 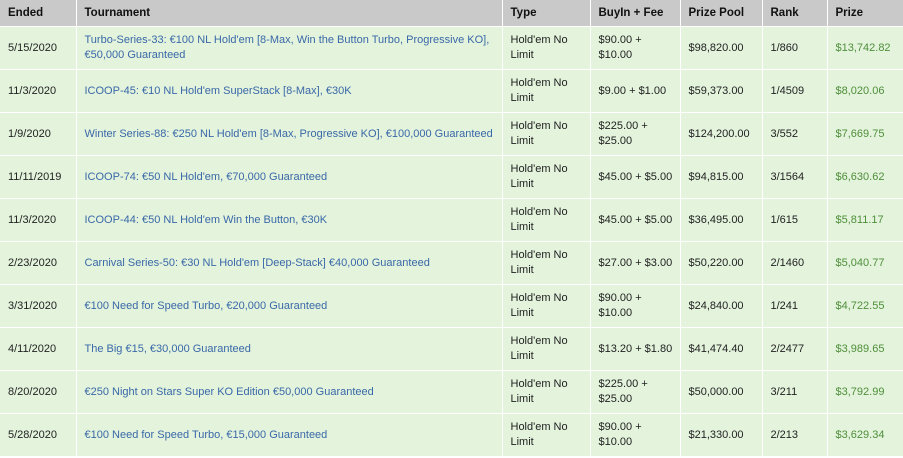 What do you see at coordinates (795, 392) in the screenshot?
I see `rank-cell: 3/211` at bounding box center [795, 392].